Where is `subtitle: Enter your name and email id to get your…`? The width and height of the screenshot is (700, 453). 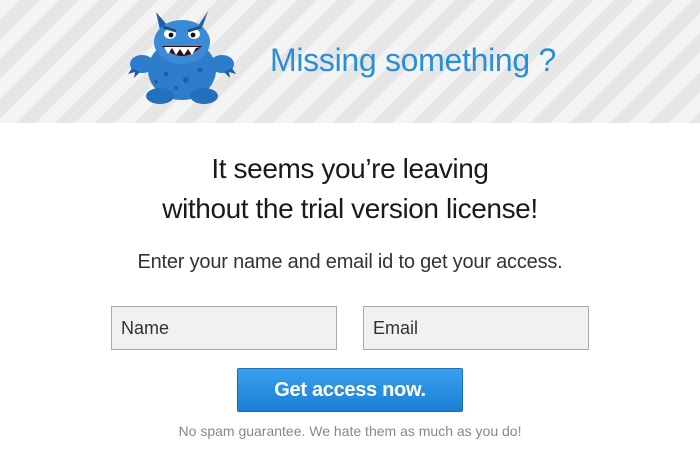
subtitle: Enter your name and email id to get your… is located at coordinates (350, 262).